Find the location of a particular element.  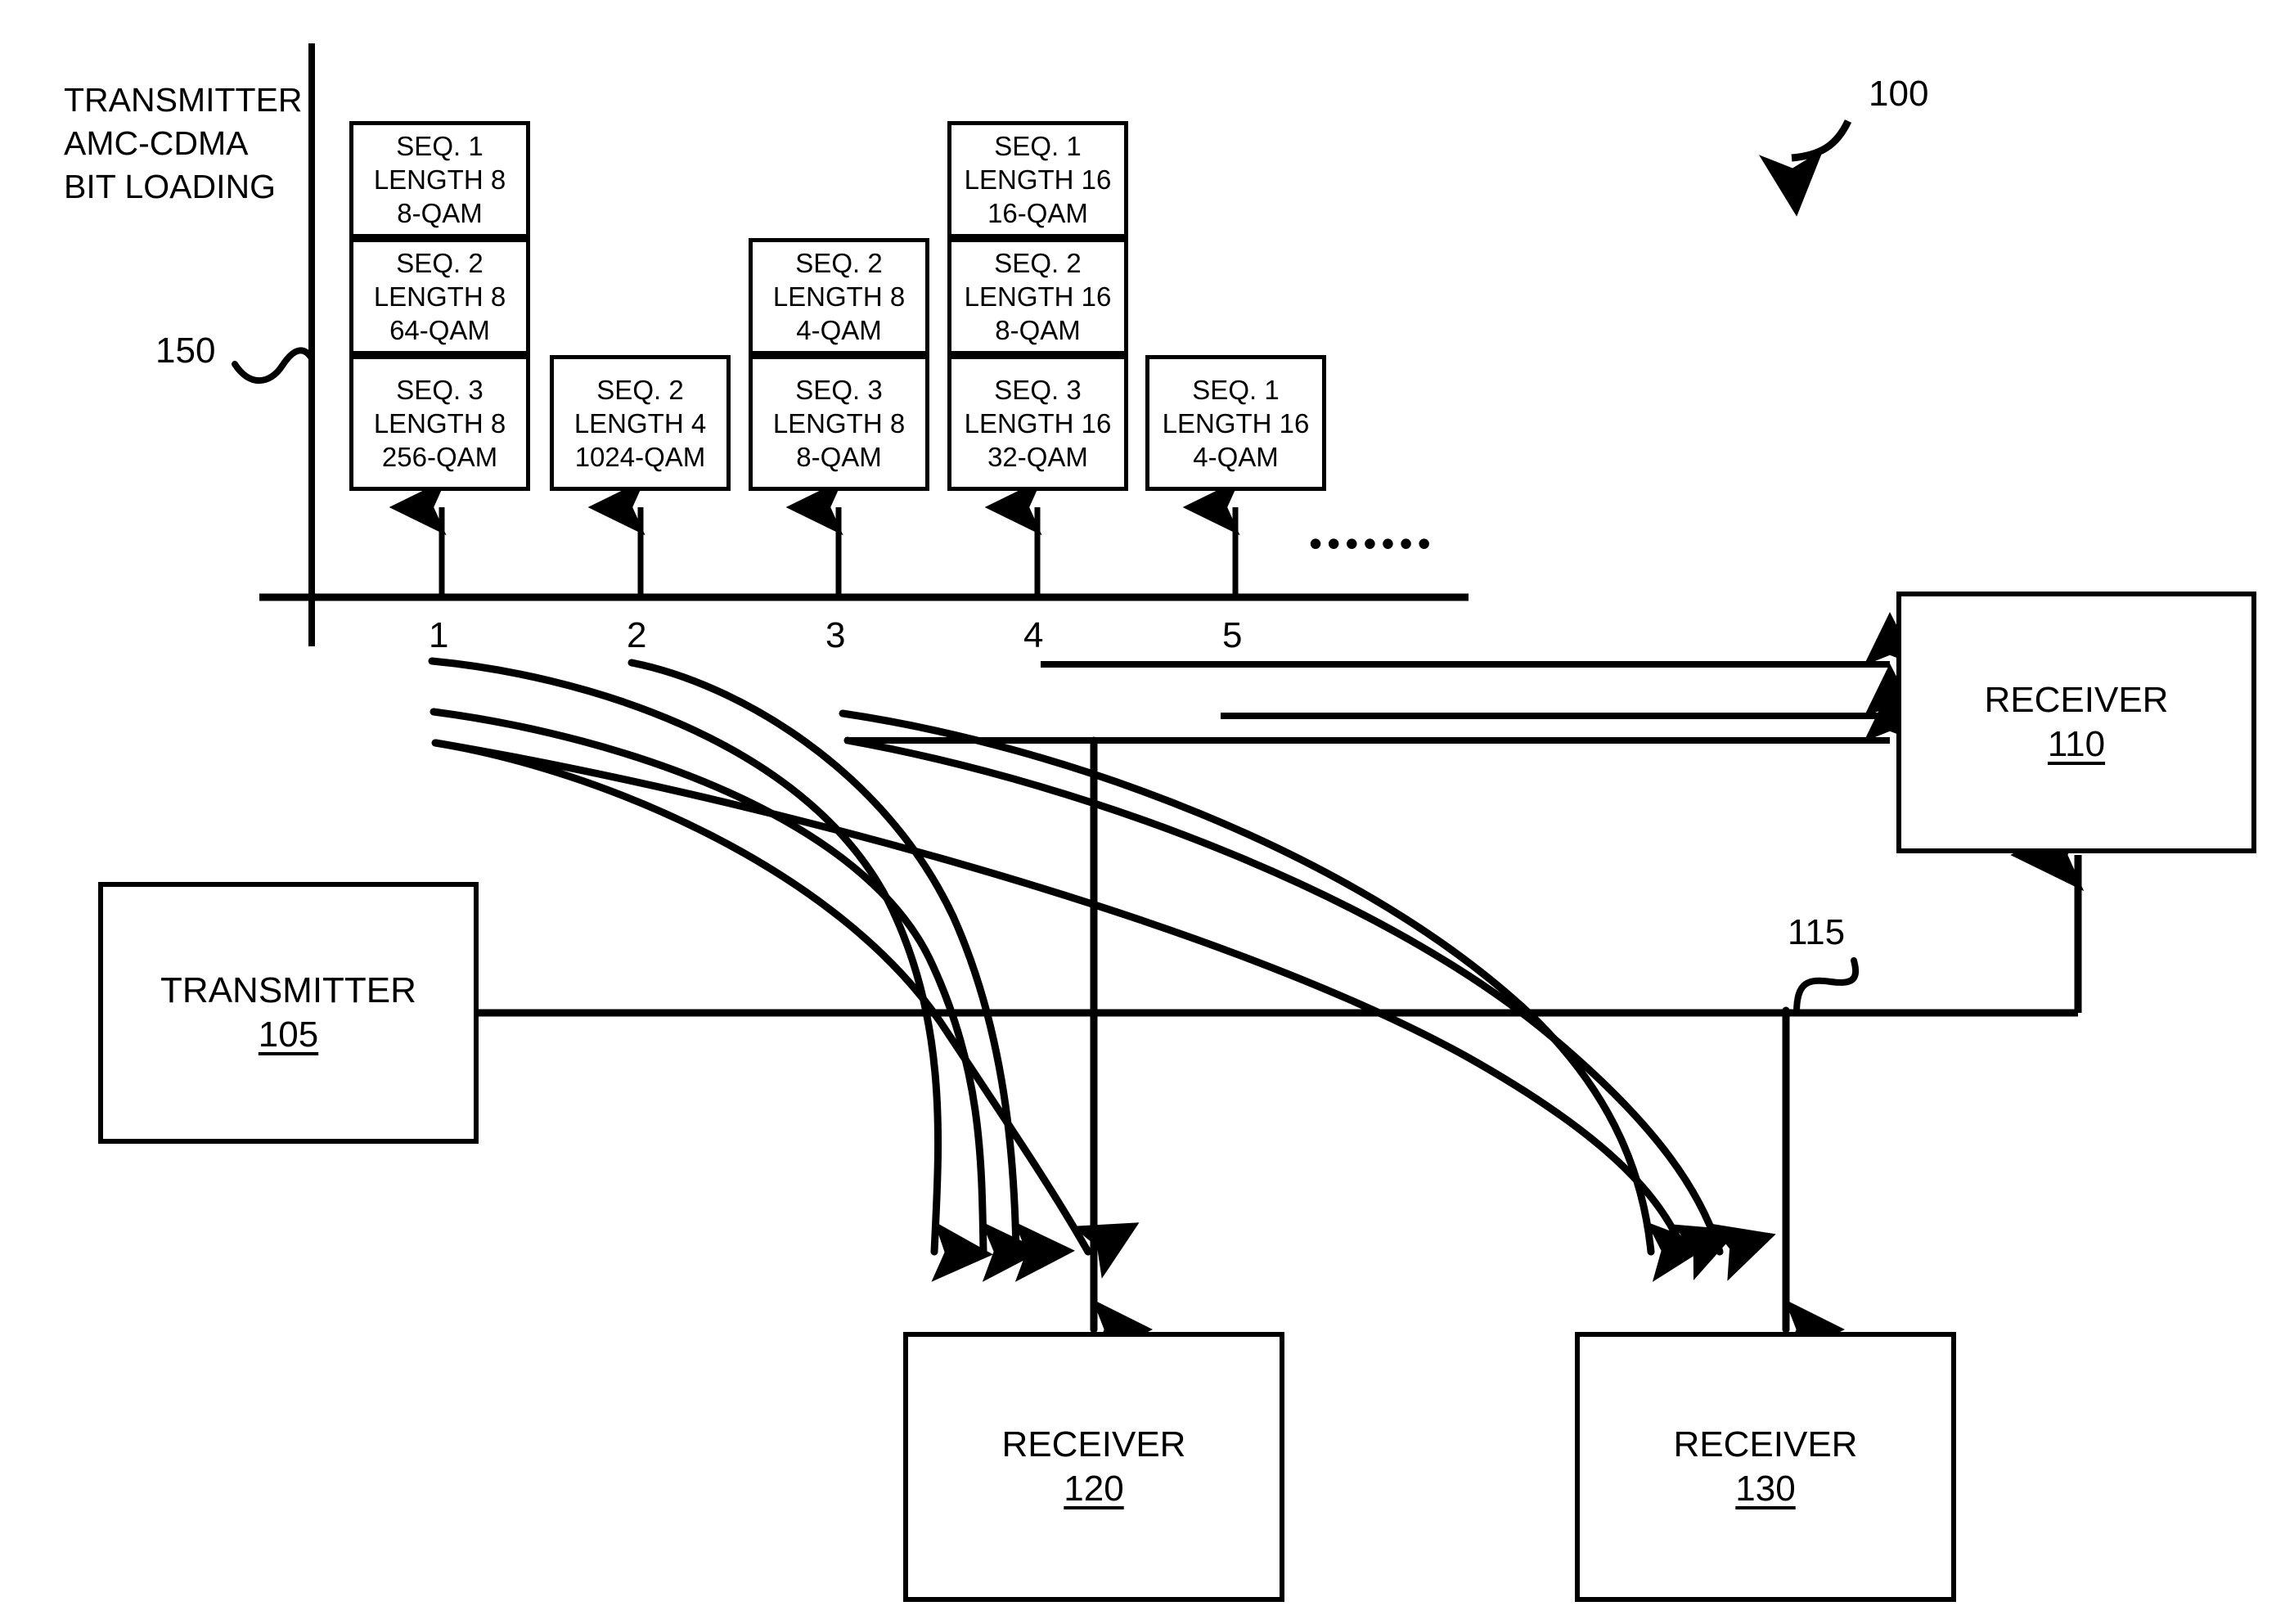

ref-115-leader is located at coordinates (1826, 987).